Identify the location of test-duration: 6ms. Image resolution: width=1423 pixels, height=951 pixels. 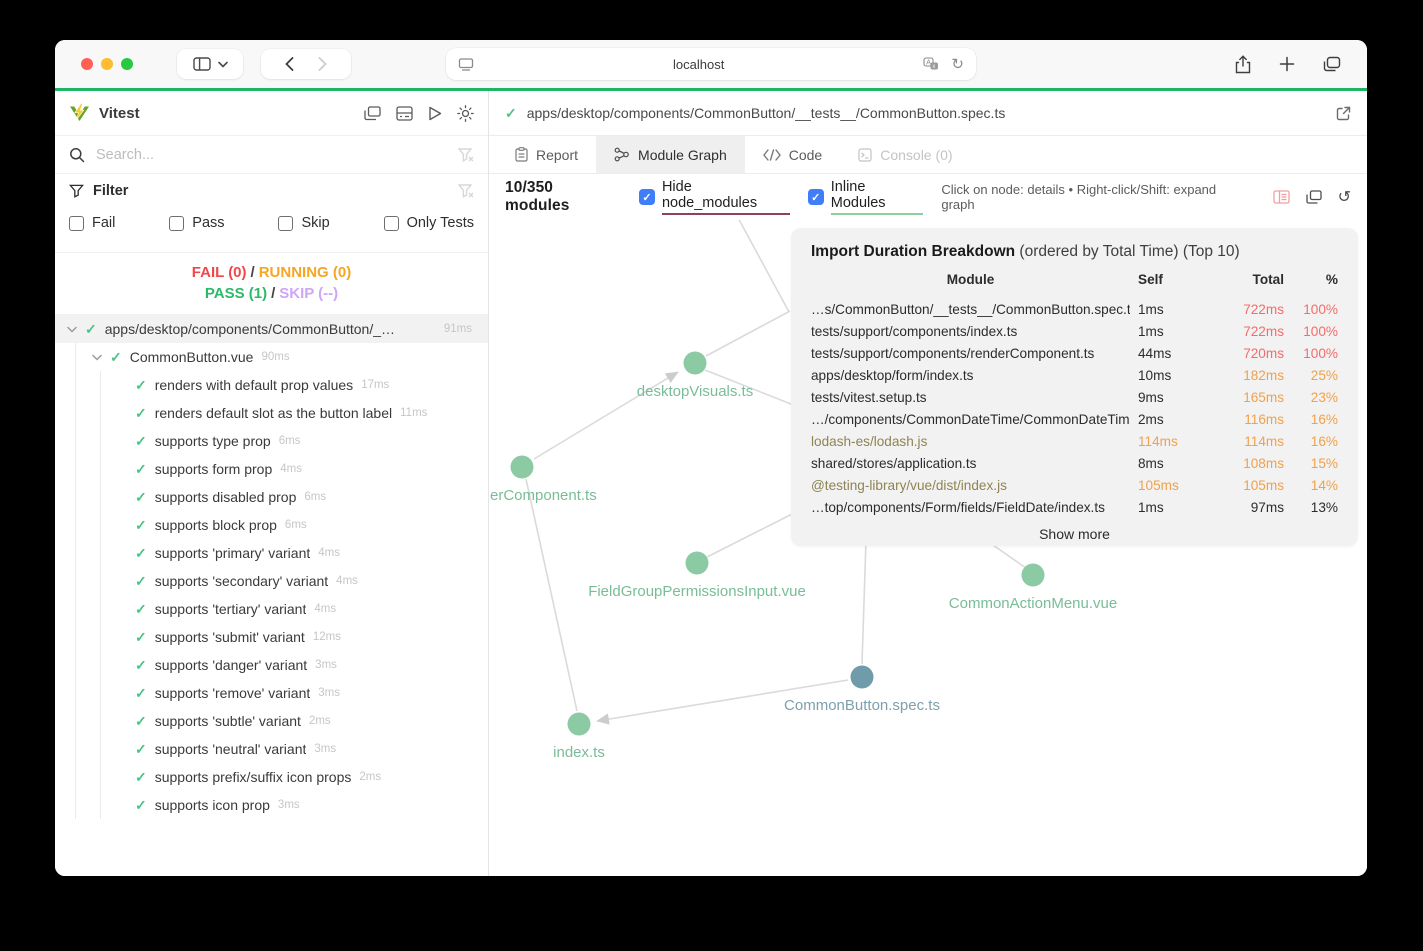
(295, 525).